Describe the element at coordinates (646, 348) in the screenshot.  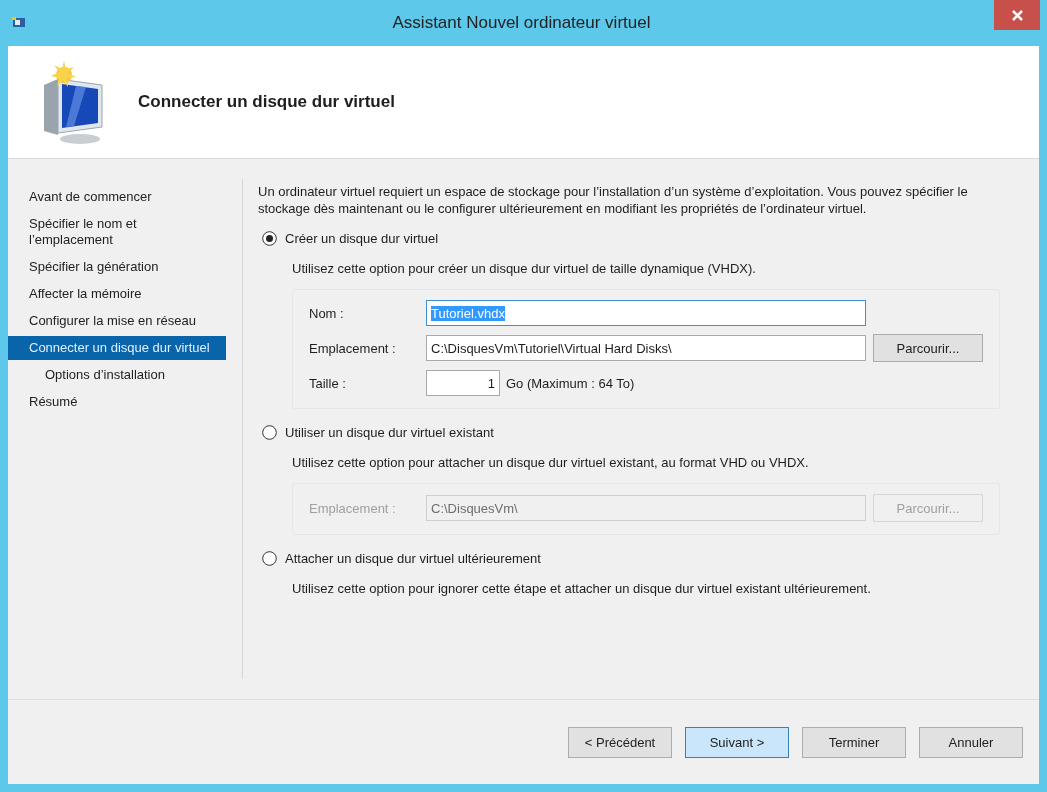
I see `location-field: C:\DisquesVm\Tutoriel\Virtual Hard Disks\` at that location.